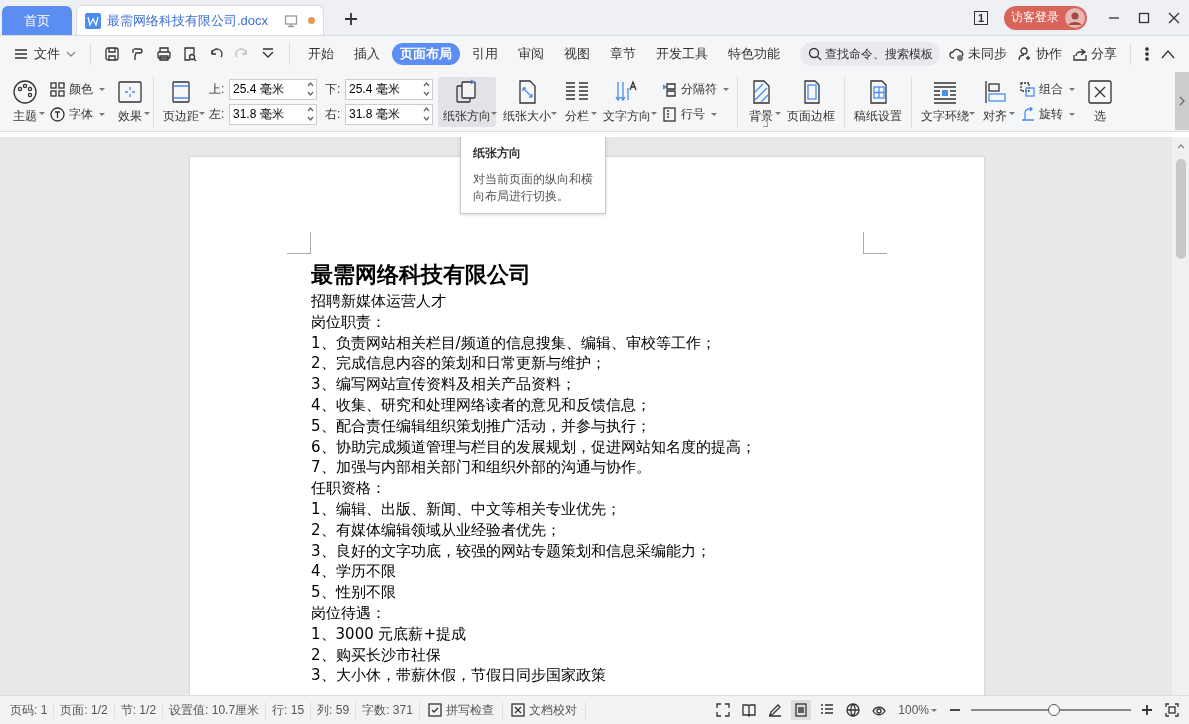  Describe the element at coordinates (388, 710) in the screenshot. I see `status-text: 字数: 371` at that location.